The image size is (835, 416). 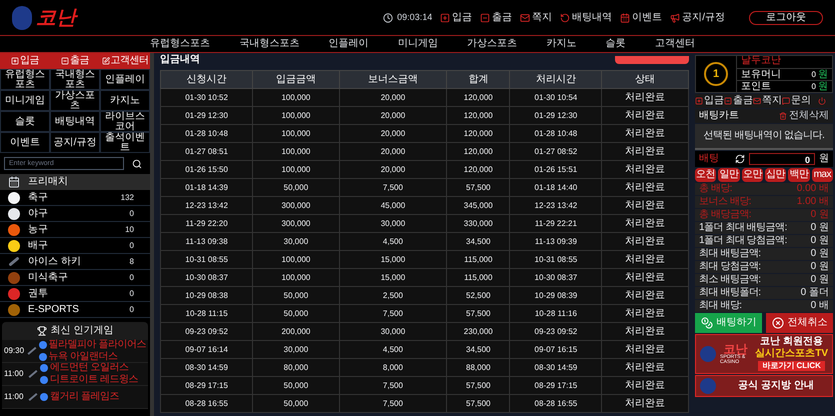 What do you see at coordinates (697, 17) in the screenshot?
I see `header-link: 공지/규정` at bounding box center [697, 17].